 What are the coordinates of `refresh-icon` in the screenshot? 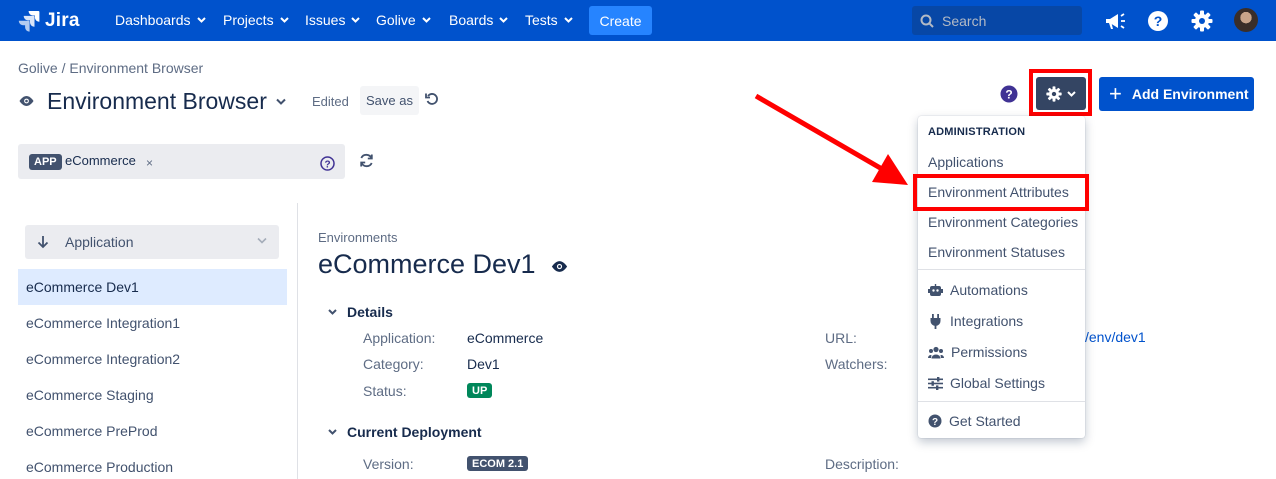 It's located at (366, 160).